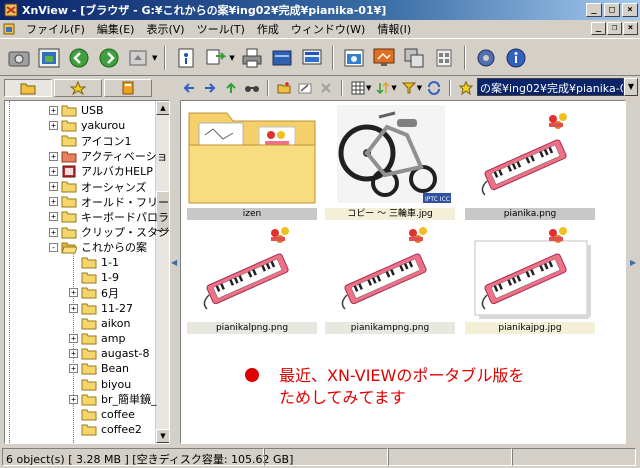 Image resolution: width=640 pixels, height=468 pixels. What do you see at coordinates (79, 58) in the screenshot?
I see `back-button` at bounding box center [79, 58].